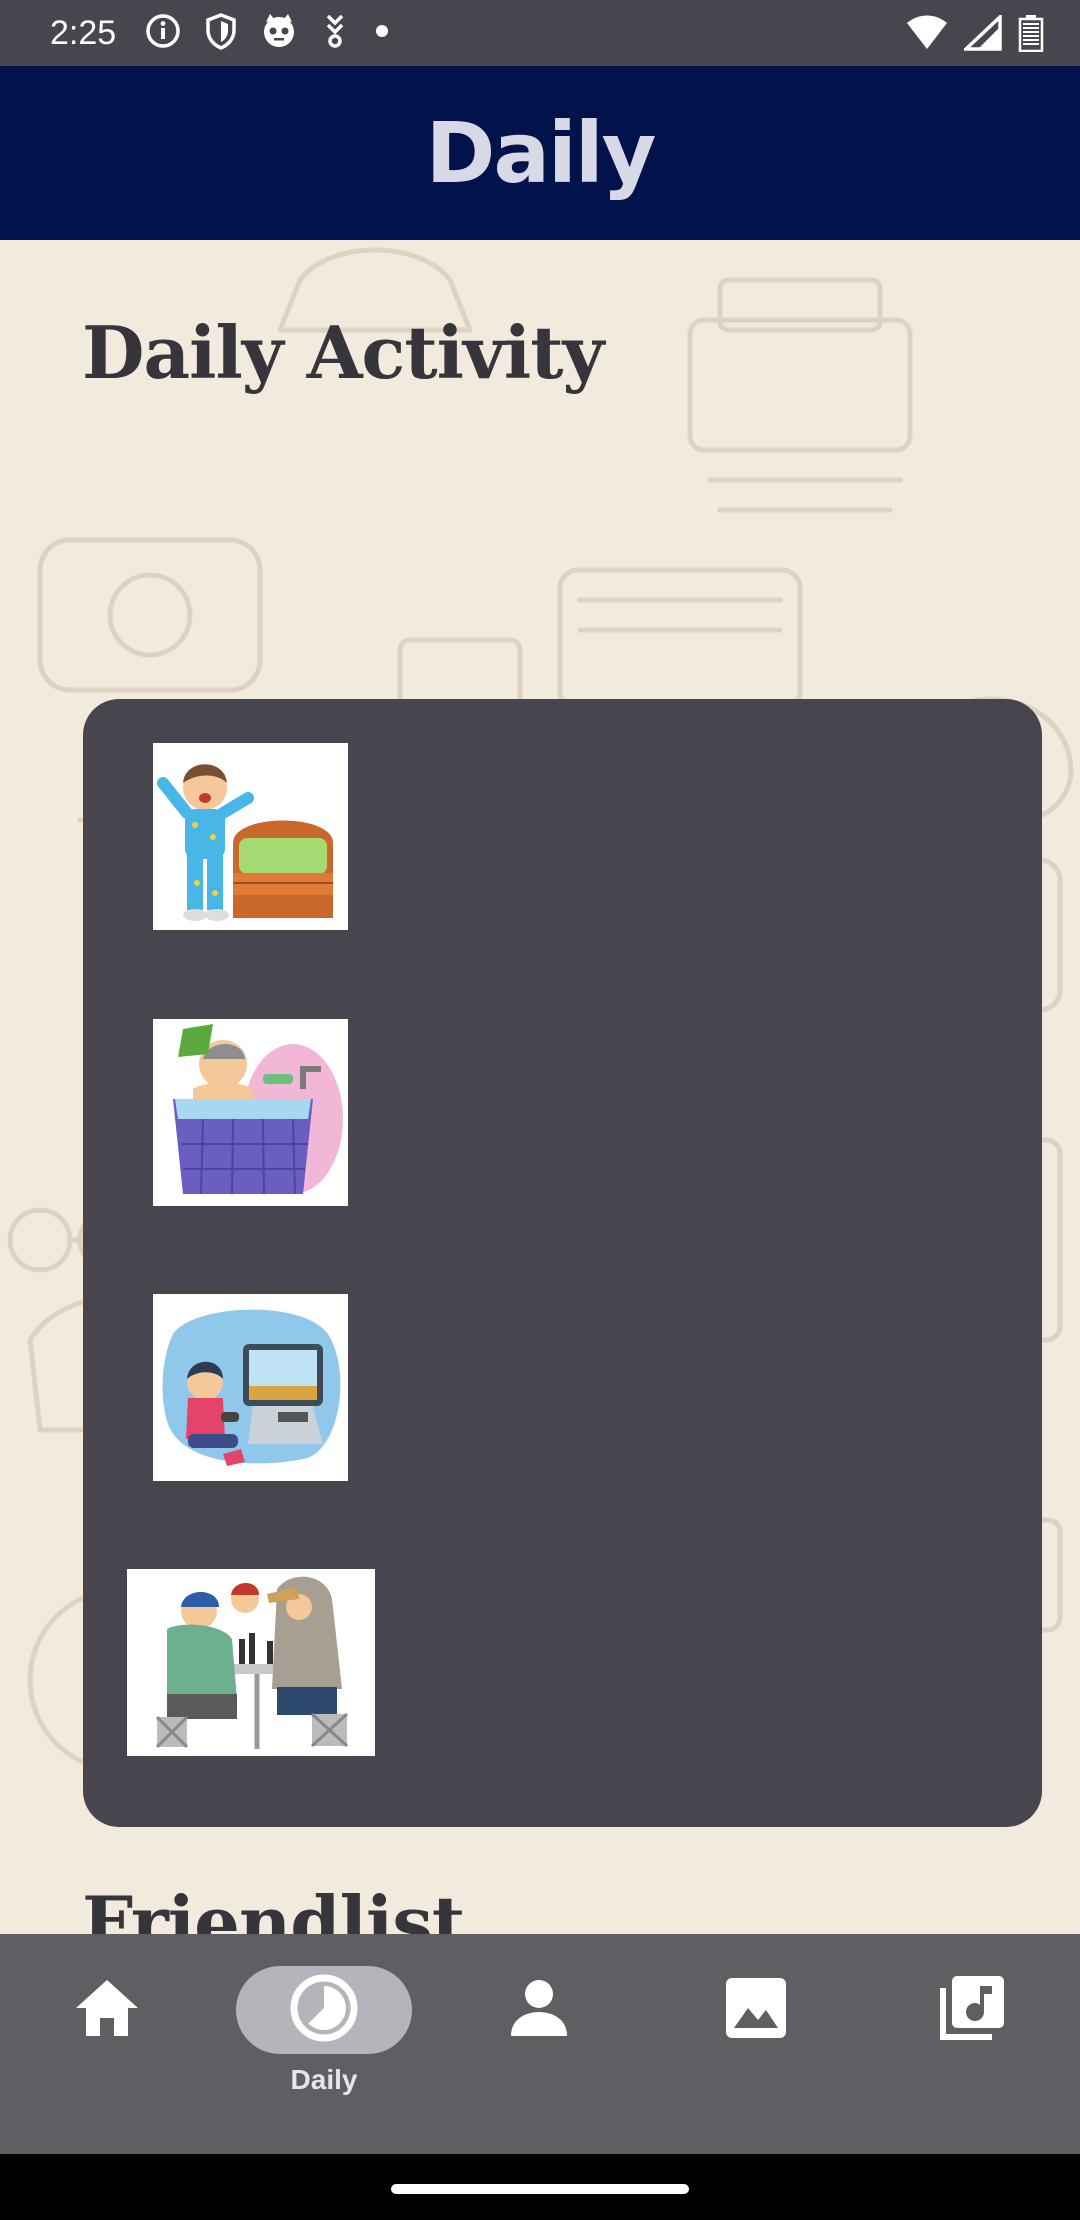 Image resolution: width=1080 pixels, height=2220 pixels. I want to click on app-title: Daily, so click(541, 153).